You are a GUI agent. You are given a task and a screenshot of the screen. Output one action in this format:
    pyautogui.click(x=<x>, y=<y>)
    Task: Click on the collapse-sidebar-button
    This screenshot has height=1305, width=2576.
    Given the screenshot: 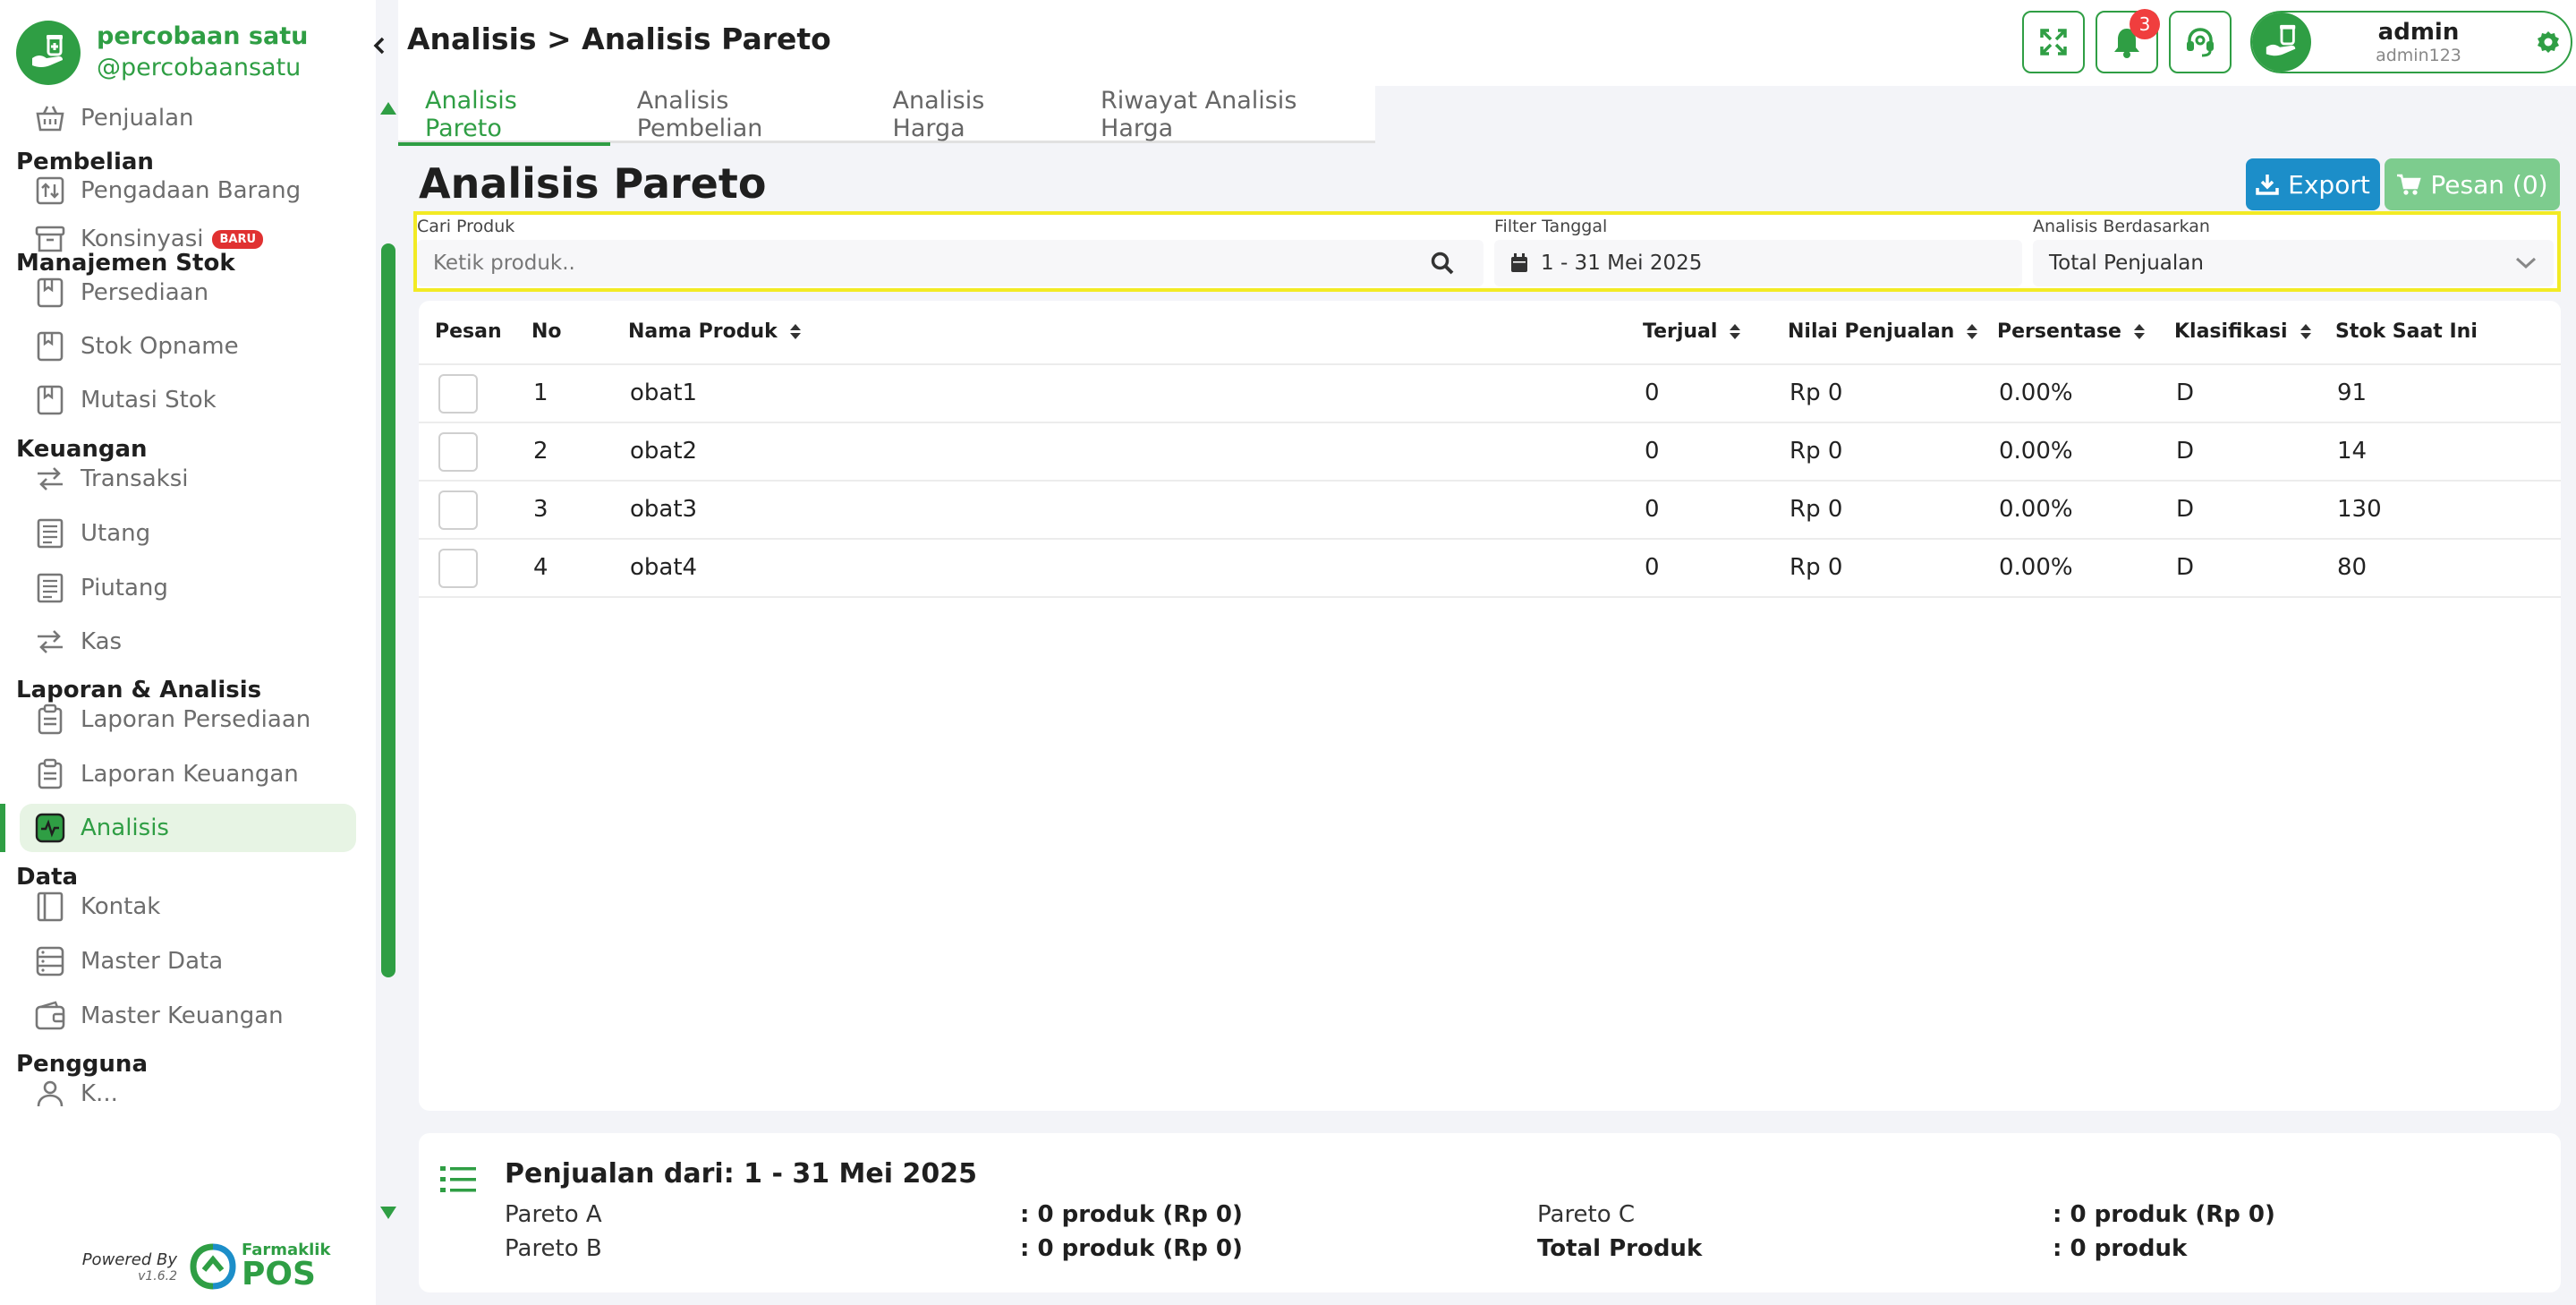 What is the action you would take?
    pyautogui.click(x=379, y=45)
    